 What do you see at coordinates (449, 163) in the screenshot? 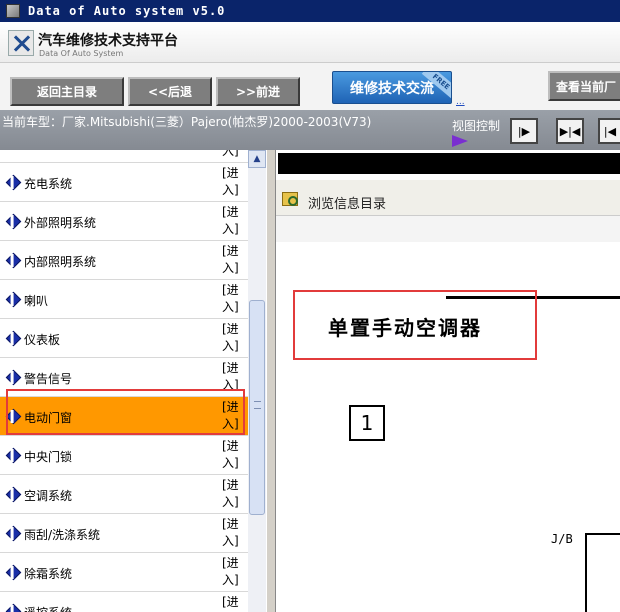
I see `viewer-top-bar` at bounding box center [449, 163].